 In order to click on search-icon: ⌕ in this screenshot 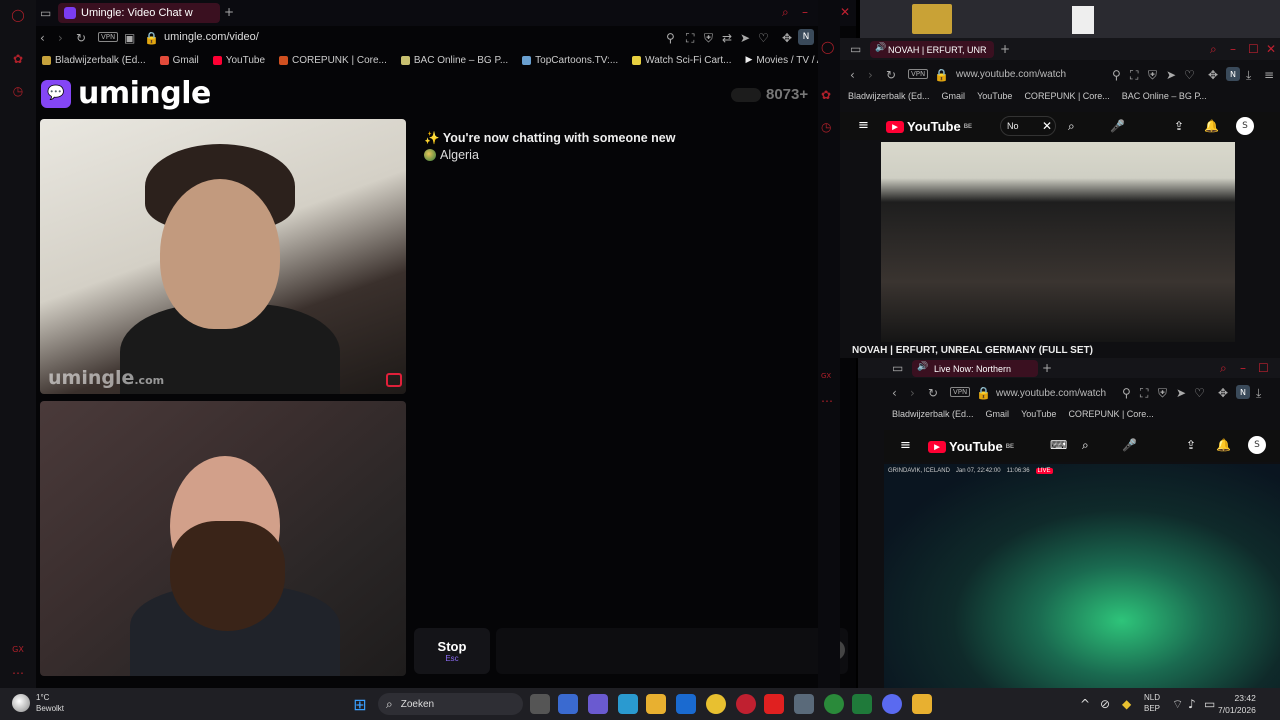, I will do `click(1071, 126)`.